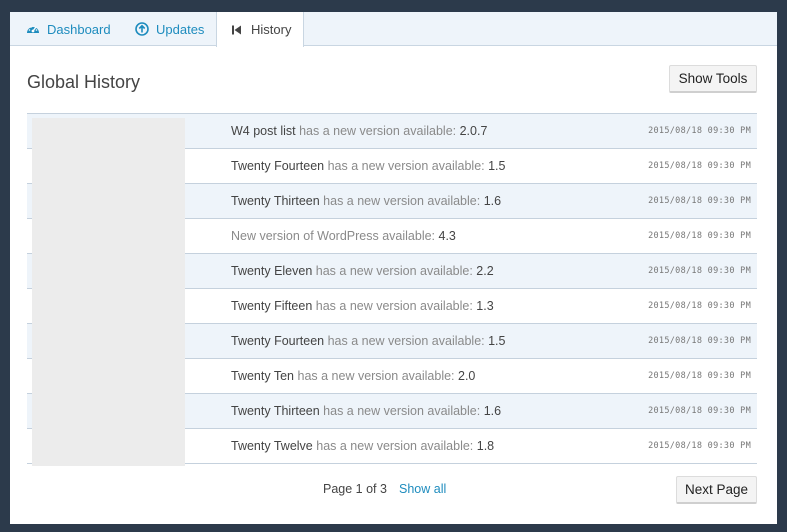 The height and width of the screenshot is (532, 787). What do you see at coordinates (84, 82) in the screenshot?
I see `page-title: Global History` at bounding box center [84, 82].